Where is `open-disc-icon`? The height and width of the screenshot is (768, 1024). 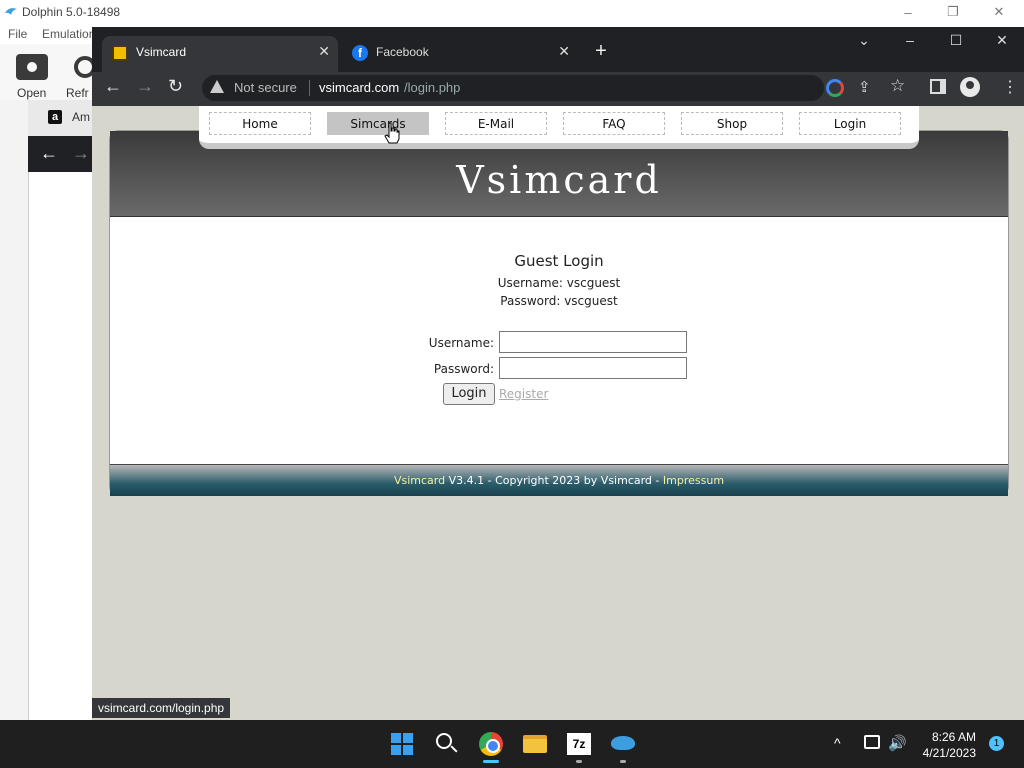 open-disc-icon is located at coordinates (32, 67).